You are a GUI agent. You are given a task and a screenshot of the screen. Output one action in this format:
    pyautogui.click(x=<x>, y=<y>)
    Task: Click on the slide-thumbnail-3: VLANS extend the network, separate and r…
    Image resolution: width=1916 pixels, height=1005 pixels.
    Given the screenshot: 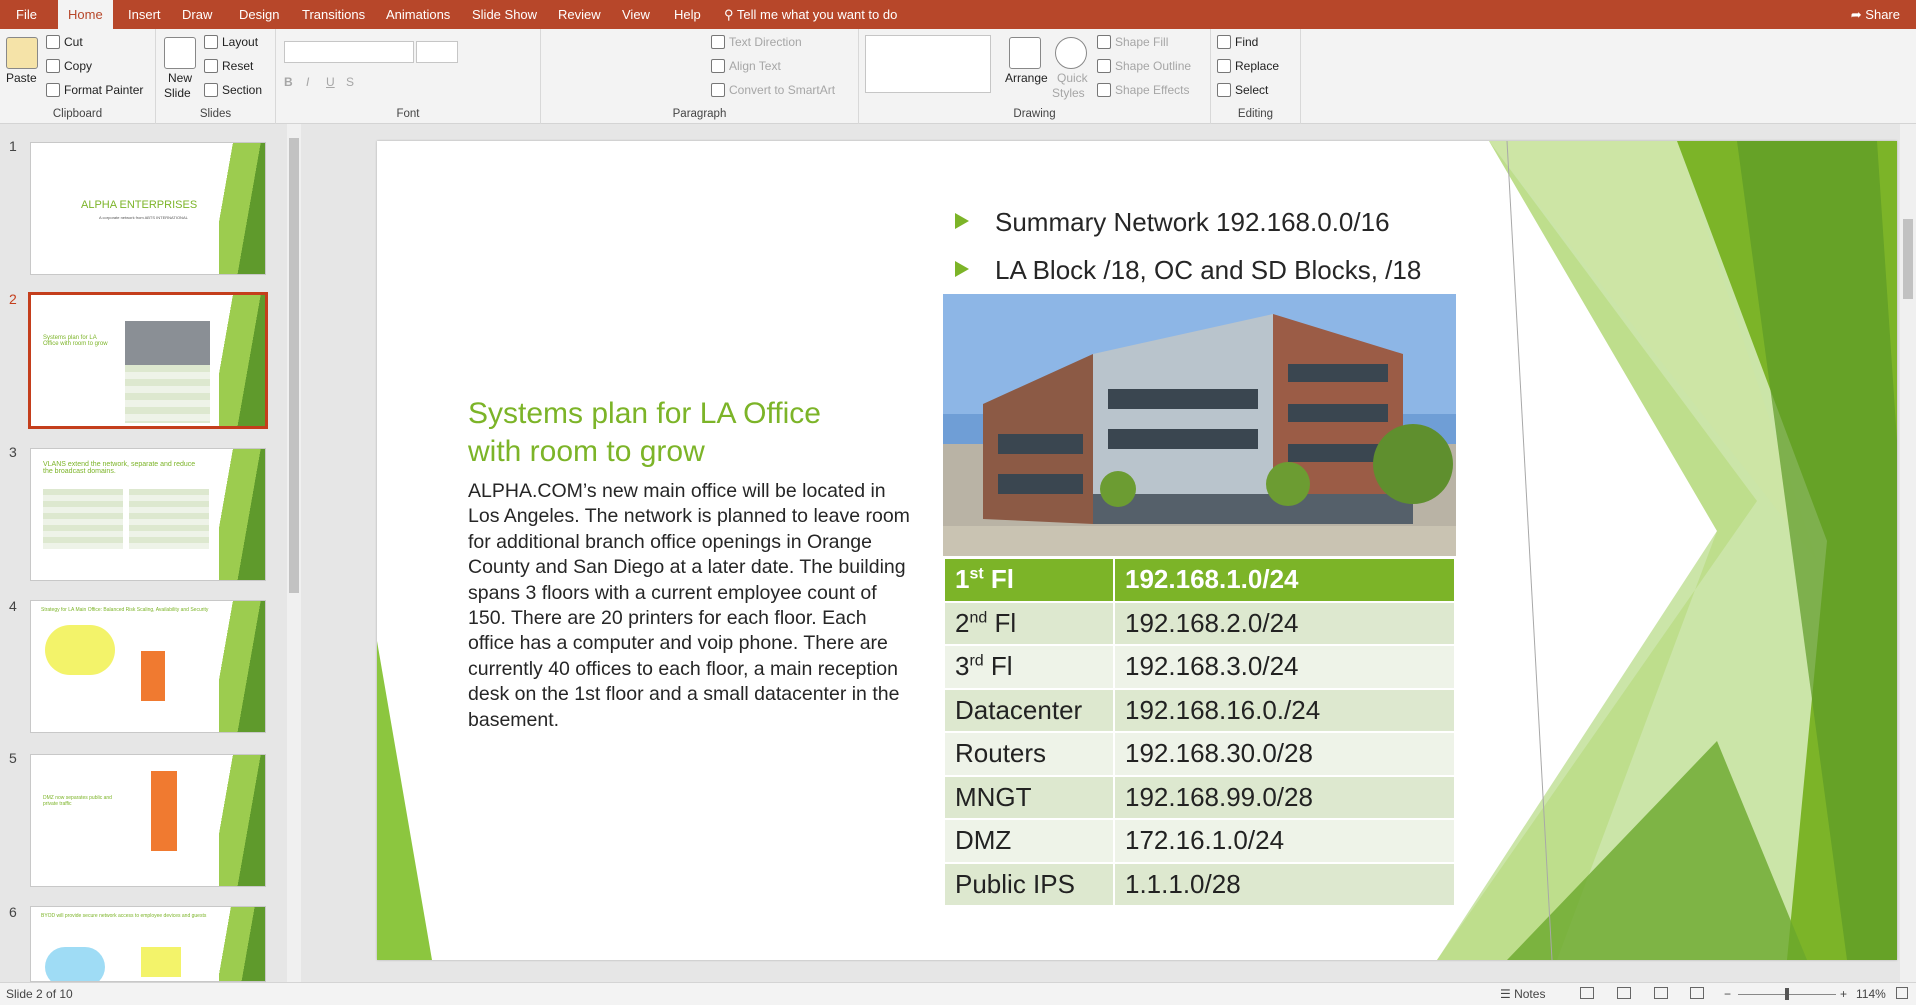 What is the action you would take?
    pyautogui.click(x=148, y=514)
    